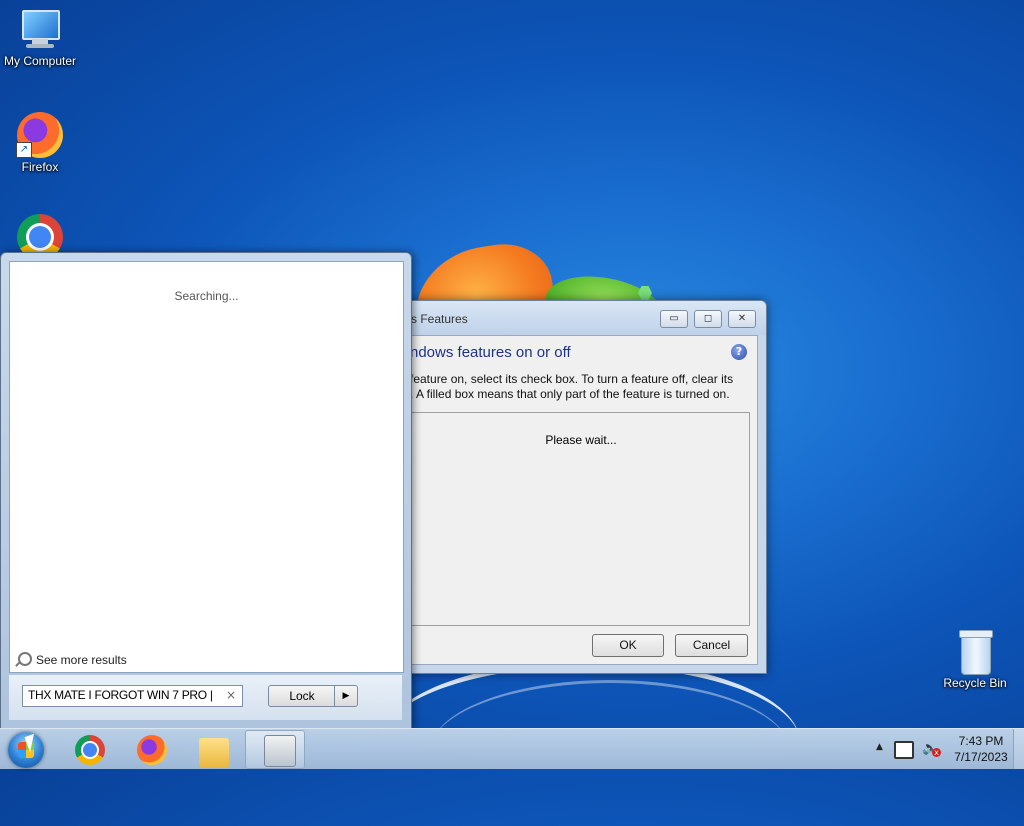  Describe the element at coordinates (981, 741) in the screenshot. I see `clock-time: 7:43 PM` at that location.